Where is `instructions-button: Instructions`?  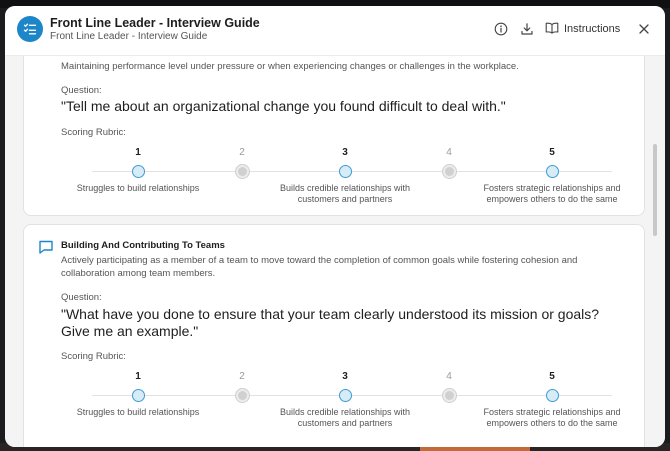 instructions-button: Instructions is located at coordinates (582, 29).